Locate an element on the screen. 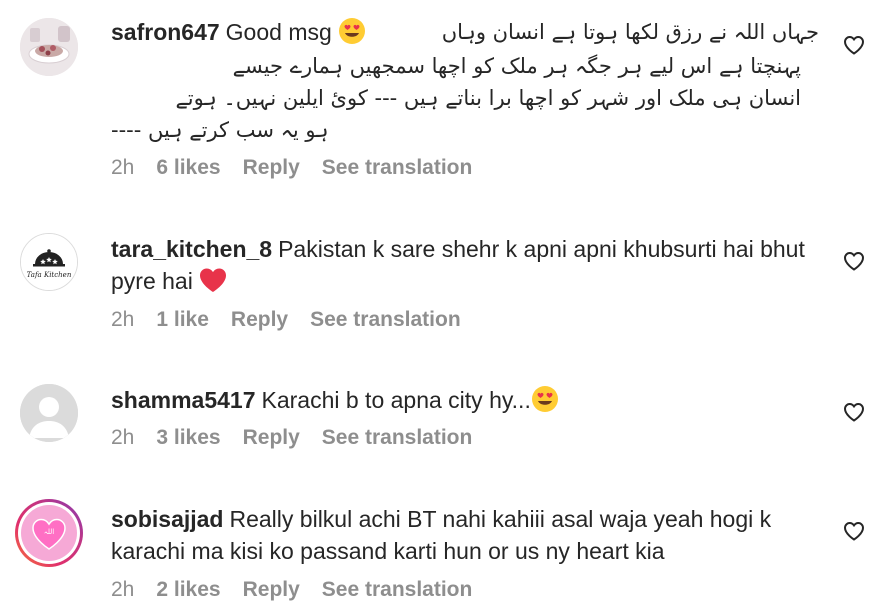  red-heart-emoji-icon is located at coordinates (213, 280).